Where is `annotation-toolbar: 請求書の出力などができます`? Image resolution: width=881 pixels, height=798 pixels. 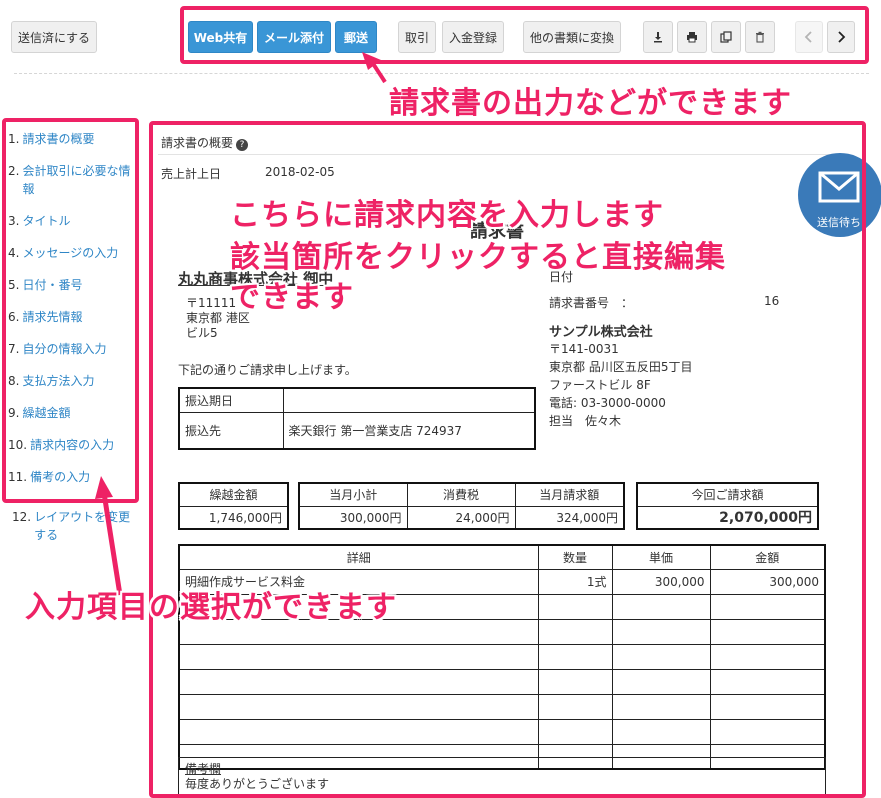 annotation-toolbar: 請求書の出力などができます is located at coordinates (590, 103).